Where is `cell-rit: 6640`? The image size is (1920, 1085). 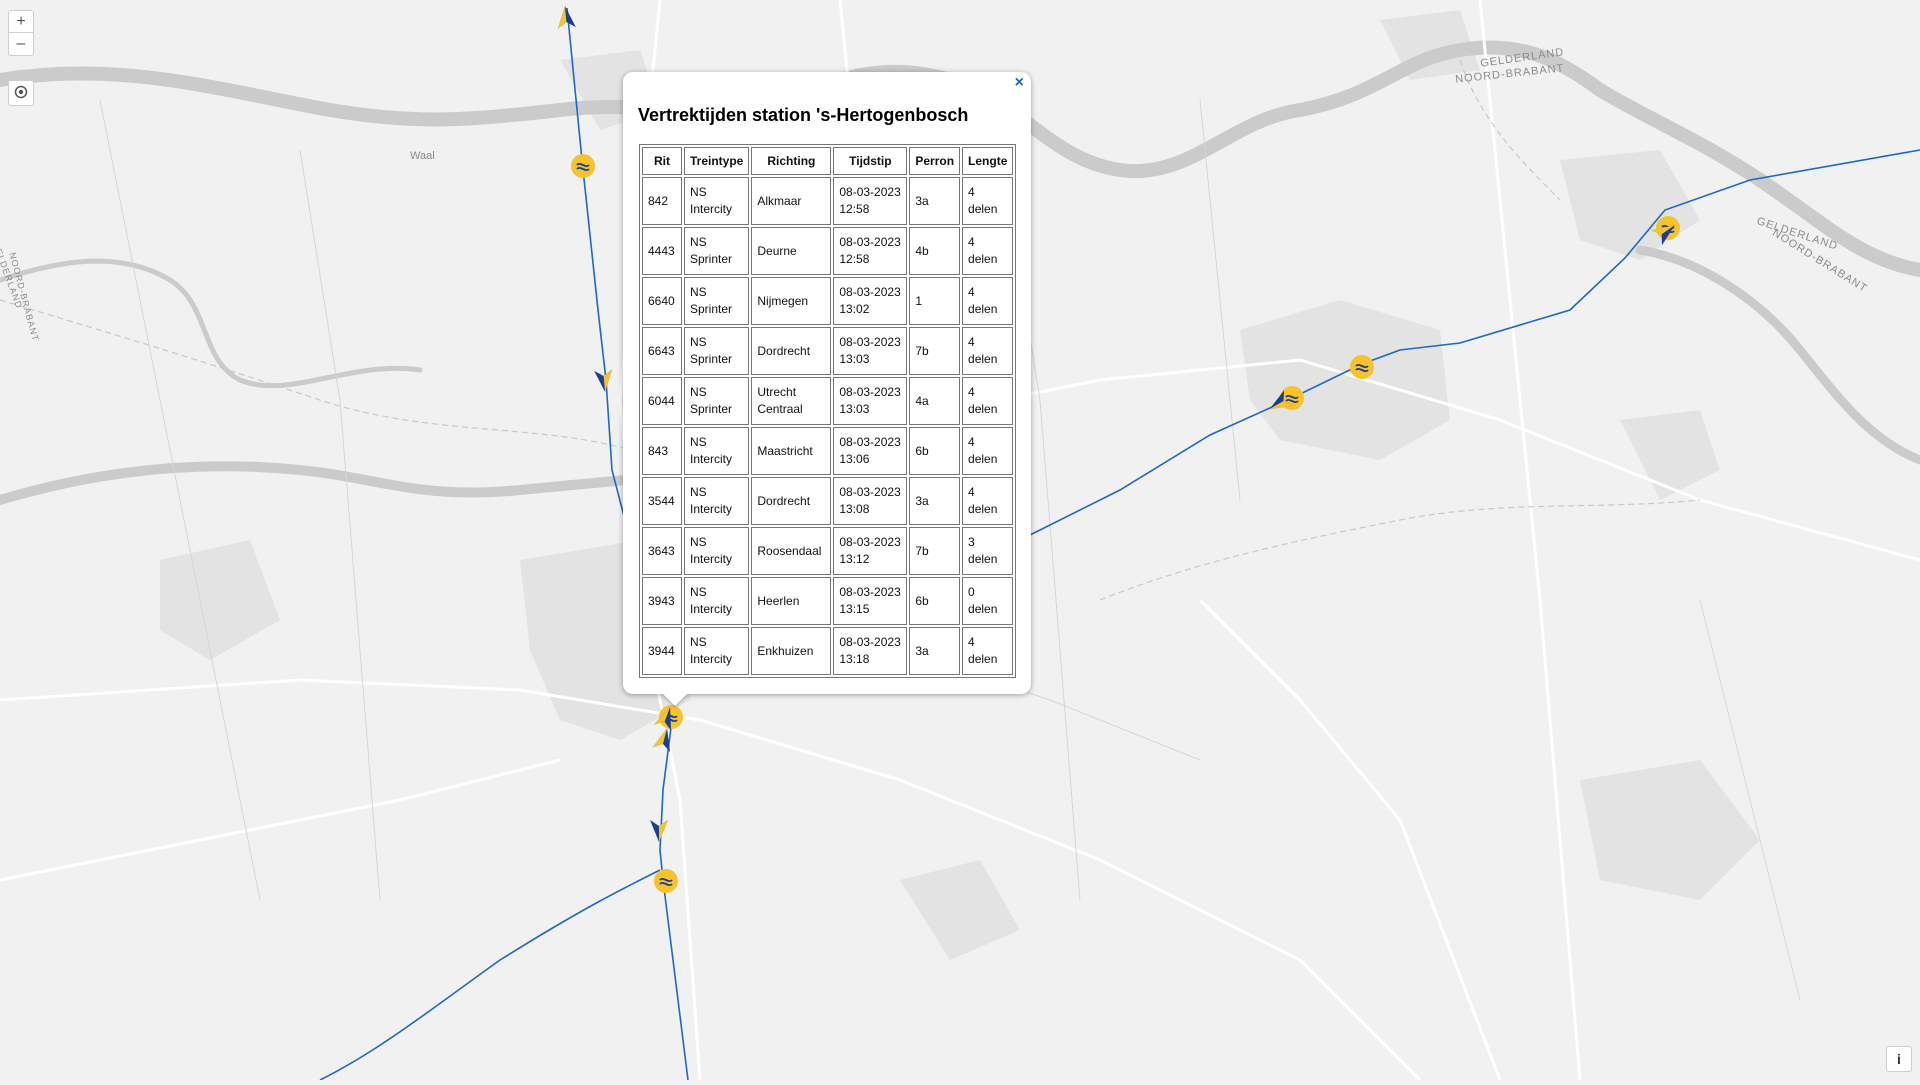
cell-rit: 6640 is located at coordinates (662, 301).